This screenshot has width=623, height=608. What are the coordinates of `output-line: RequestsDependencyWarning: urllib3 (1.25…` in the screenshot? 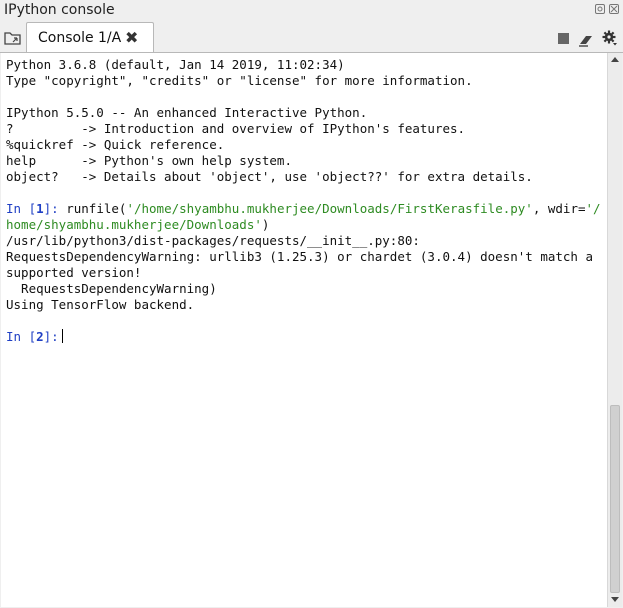 It's located at (299, 256).